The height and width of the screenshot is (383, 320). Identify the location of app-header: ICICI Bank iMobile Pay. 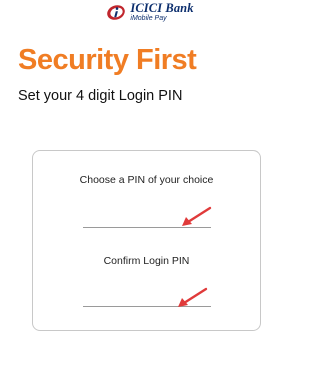
(150, 12).